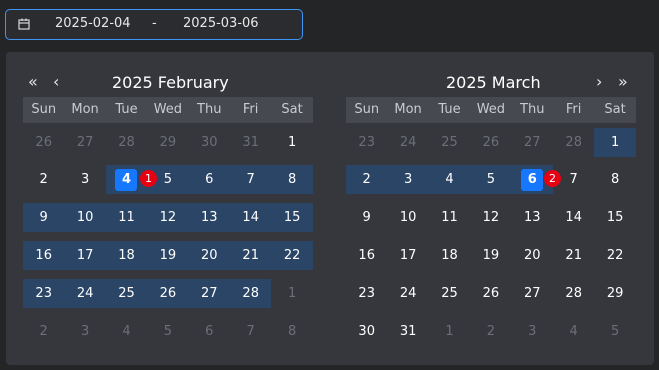 Image resolution: width=659 pixels, height=370 pixels. I want to click on next-year-button: », so click(623, 81).